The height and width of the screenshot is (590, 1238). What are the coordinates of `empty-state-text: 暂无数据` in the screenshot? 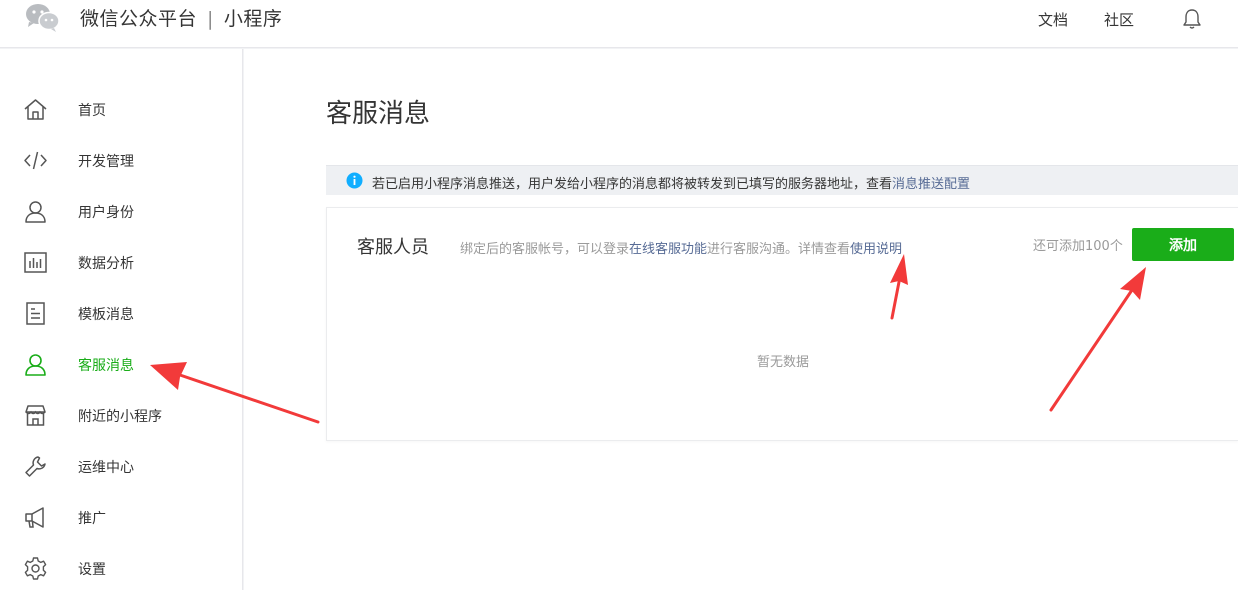 It's located at (782, 362).